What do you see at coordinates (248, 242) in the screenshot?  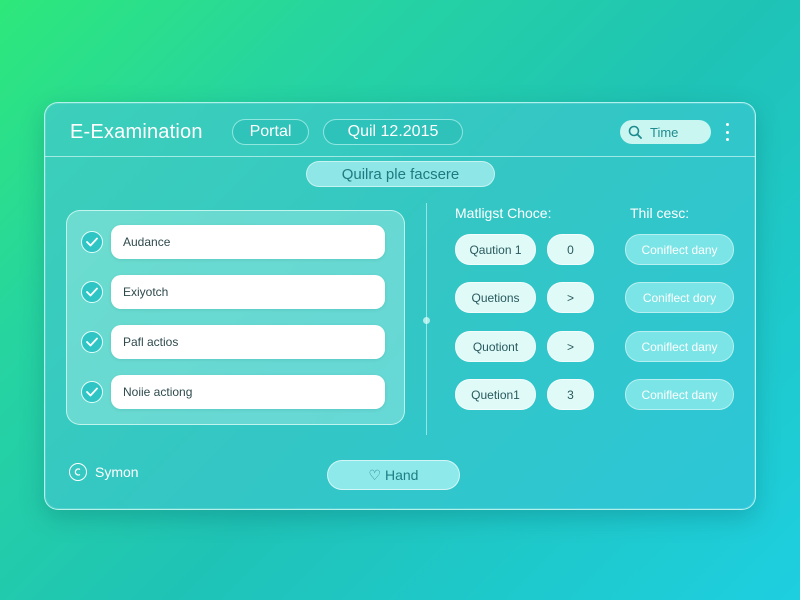 I see `option-field: Audance` at bounding box center [248, 242].